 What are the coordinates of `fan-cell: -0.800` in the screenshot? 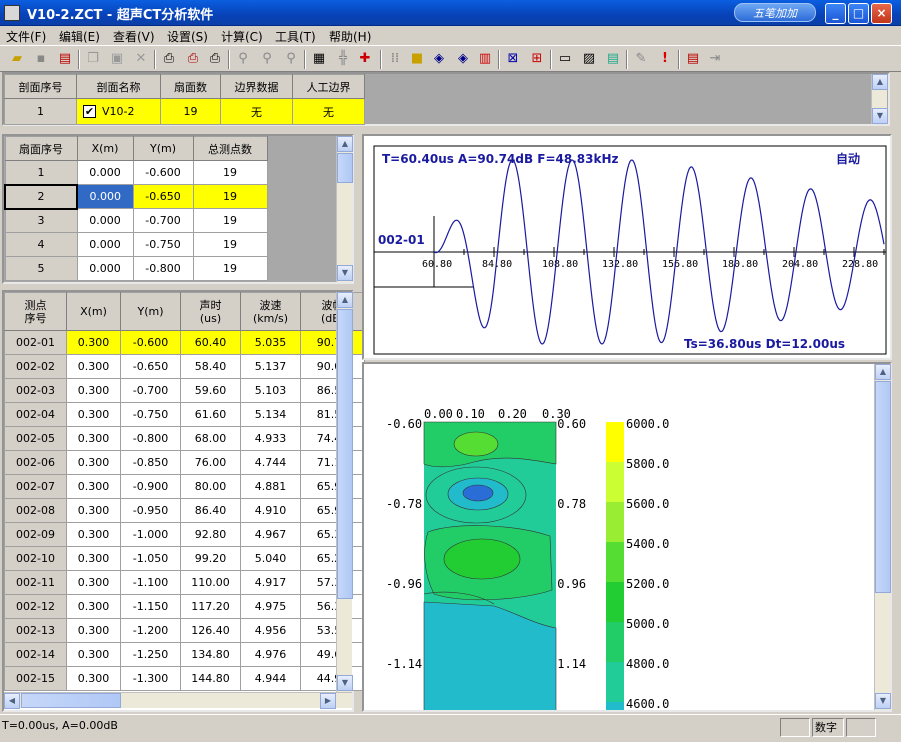 It's located at (163, 268).